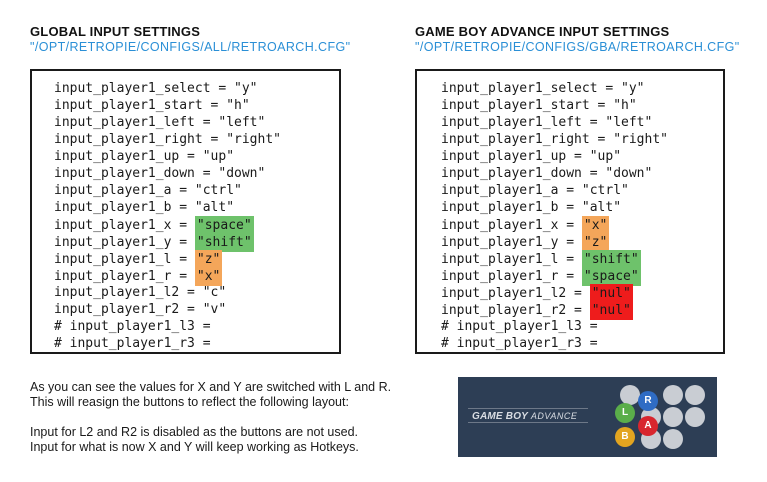 Image resolution: width=767 pixels, height=482 pixels. Describe the element at coordinates (625, 413) in the screenshot. I see `l-button: L` at that location.